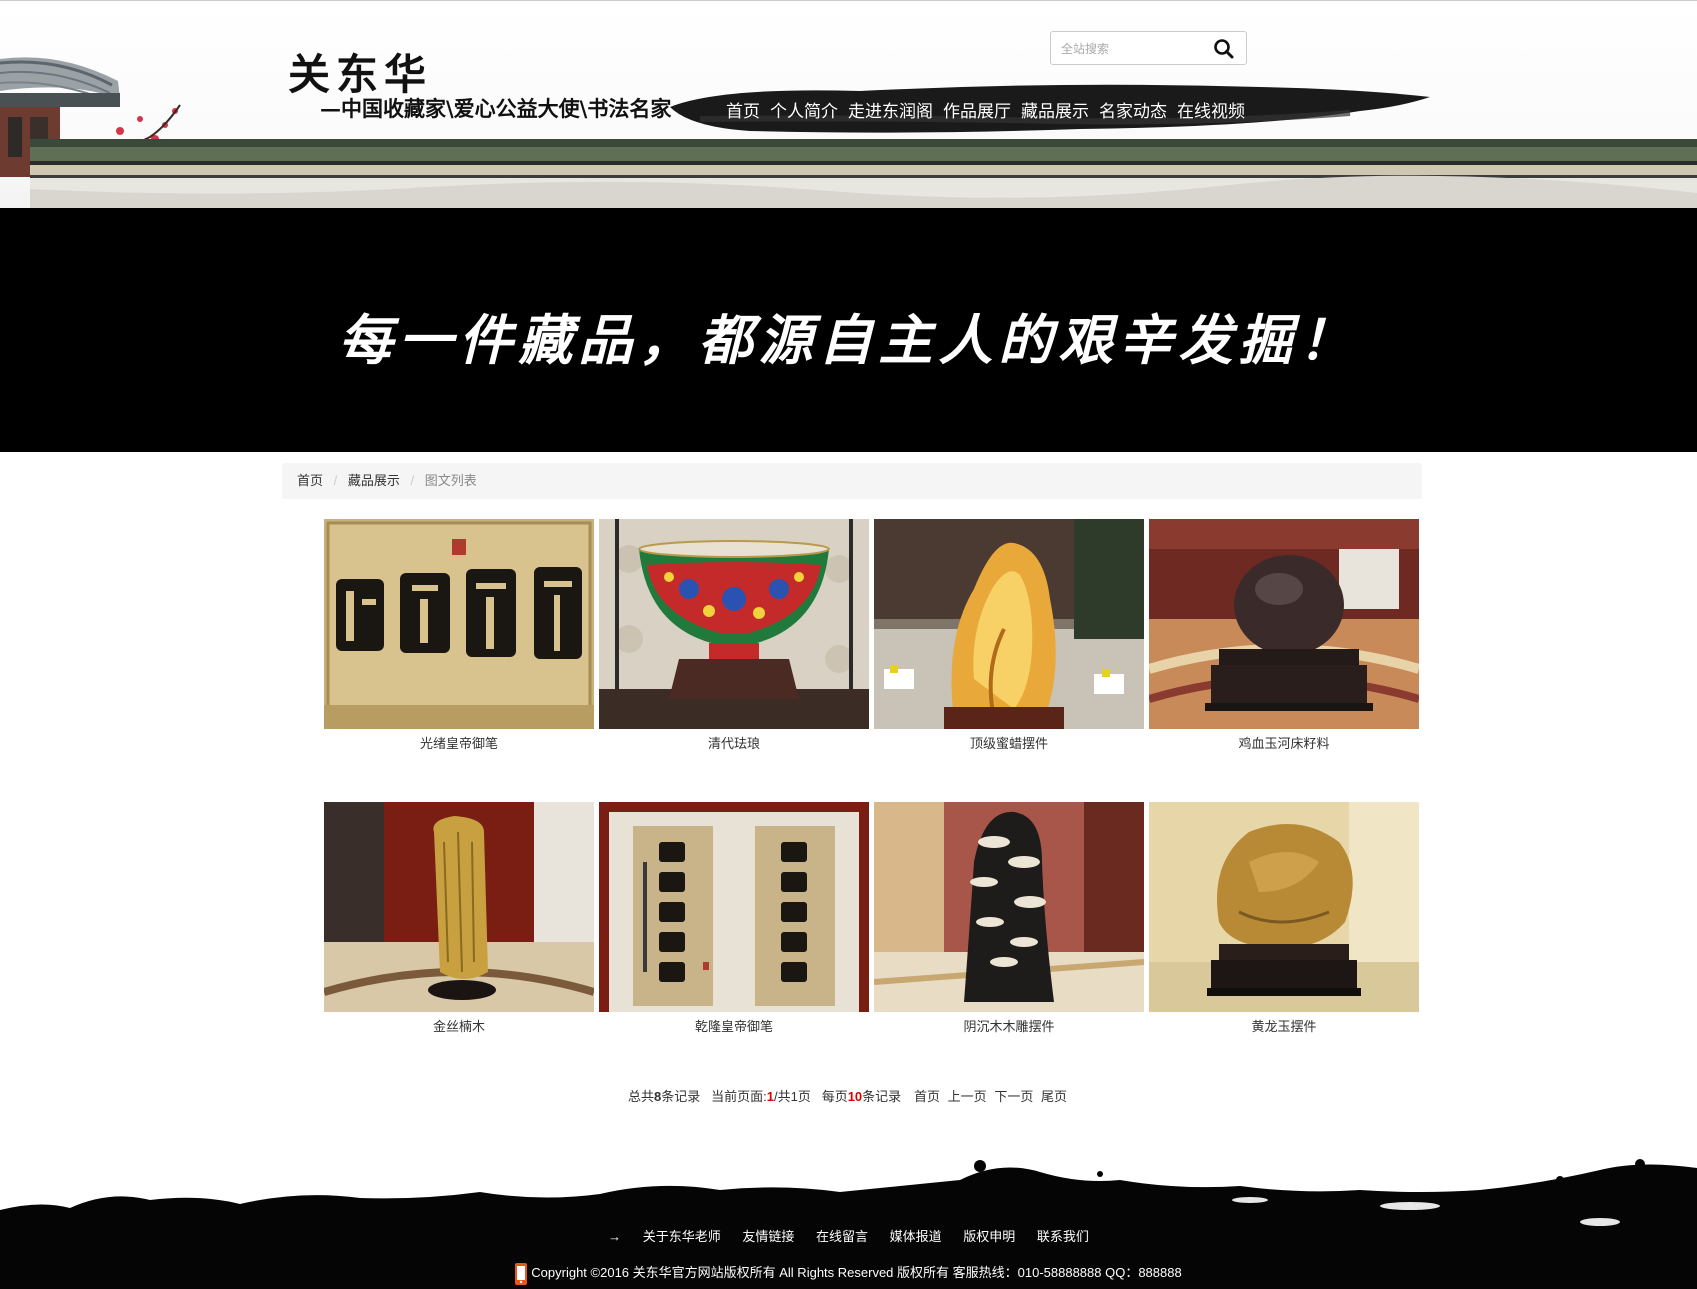 The image size is (1697, 1289). What do you see at coordinates (1013, 1096) in the screenshot?
I see `pager-next: 下一页` at bounding box center [1013, 1096].